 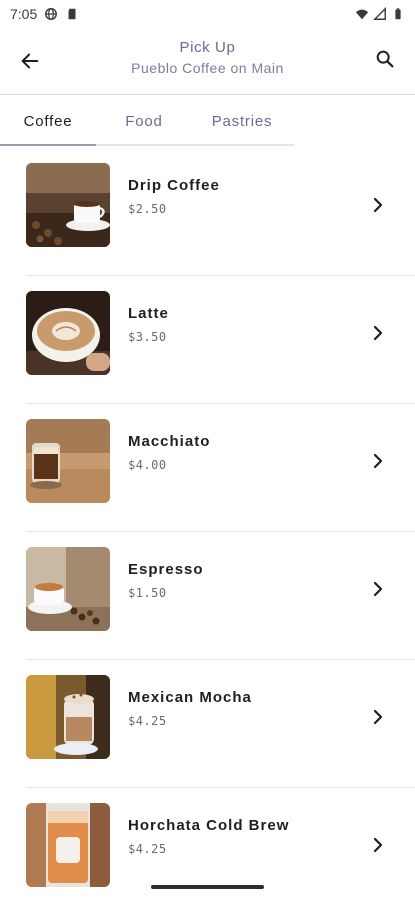 I want to click on signal-icon, so click(x=379, y=13).